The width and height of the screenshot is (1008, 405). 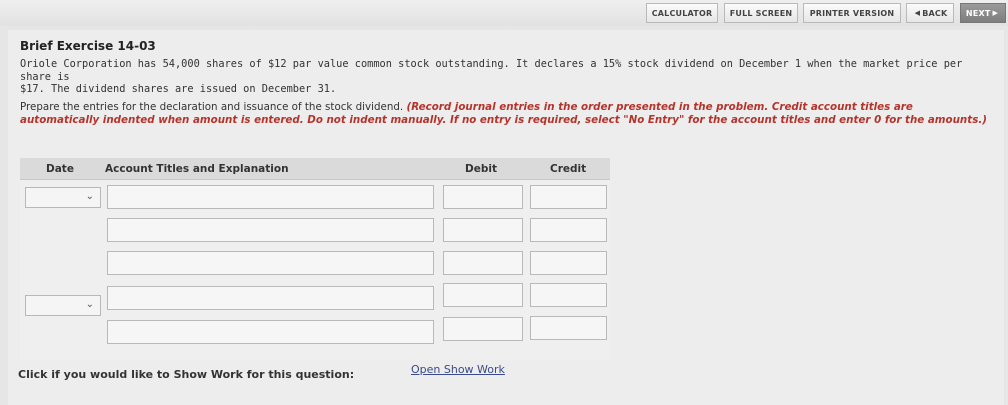 I want to click on header-debit: Debit, so click(x=481, y=169).